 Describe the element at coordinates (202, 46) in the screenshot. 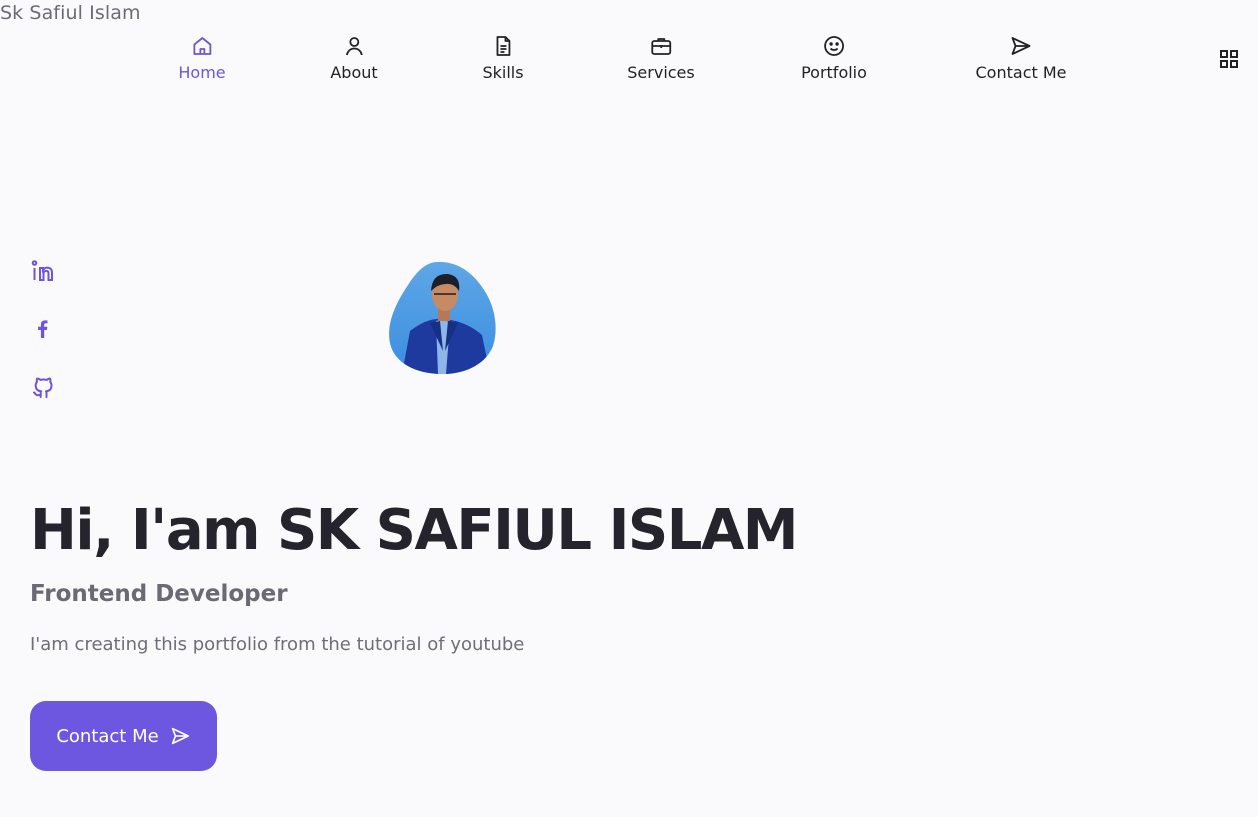

I see `home-icon` at that location.